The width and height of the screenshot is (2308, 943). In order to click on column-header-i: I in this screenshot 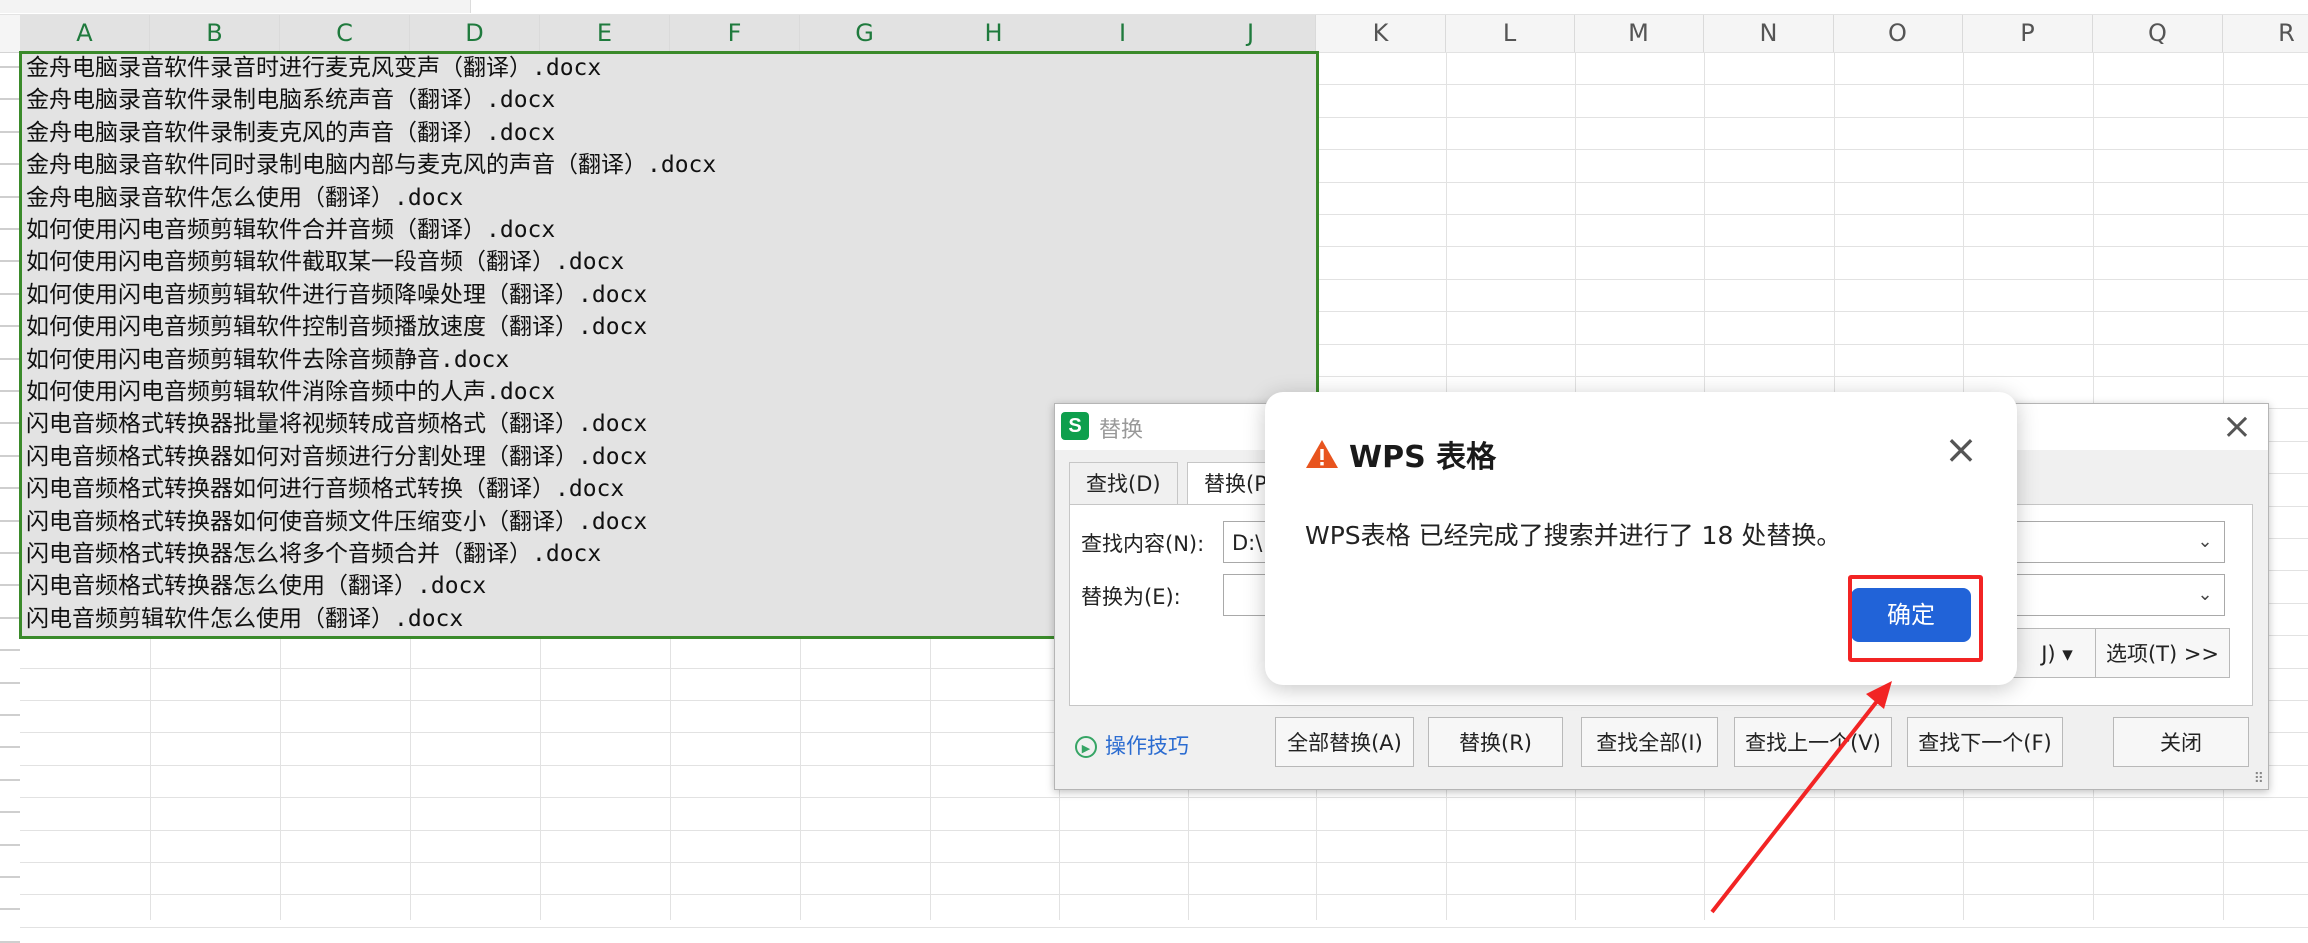, I will do `click(1123, 33)`.